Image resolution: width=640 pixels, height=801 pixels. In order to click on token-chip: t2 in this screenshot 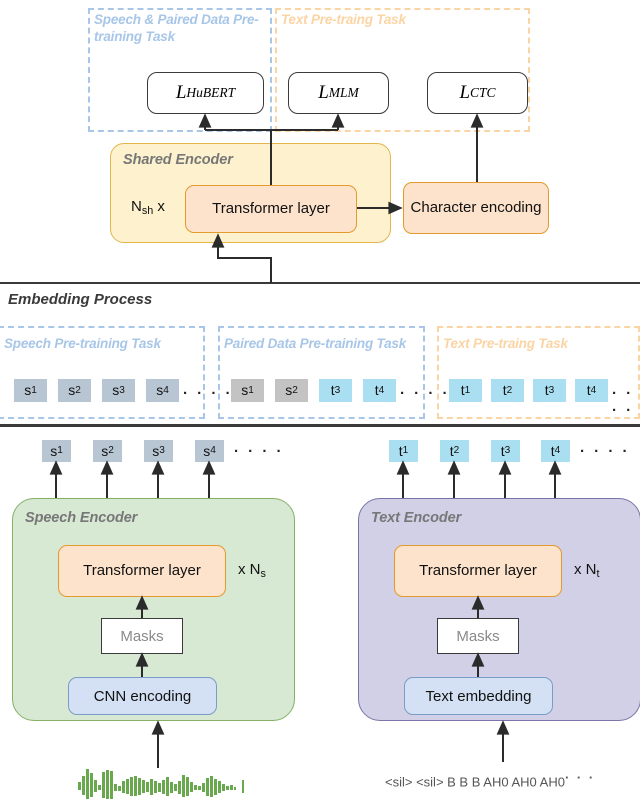, I will do `click(507, 390)`.